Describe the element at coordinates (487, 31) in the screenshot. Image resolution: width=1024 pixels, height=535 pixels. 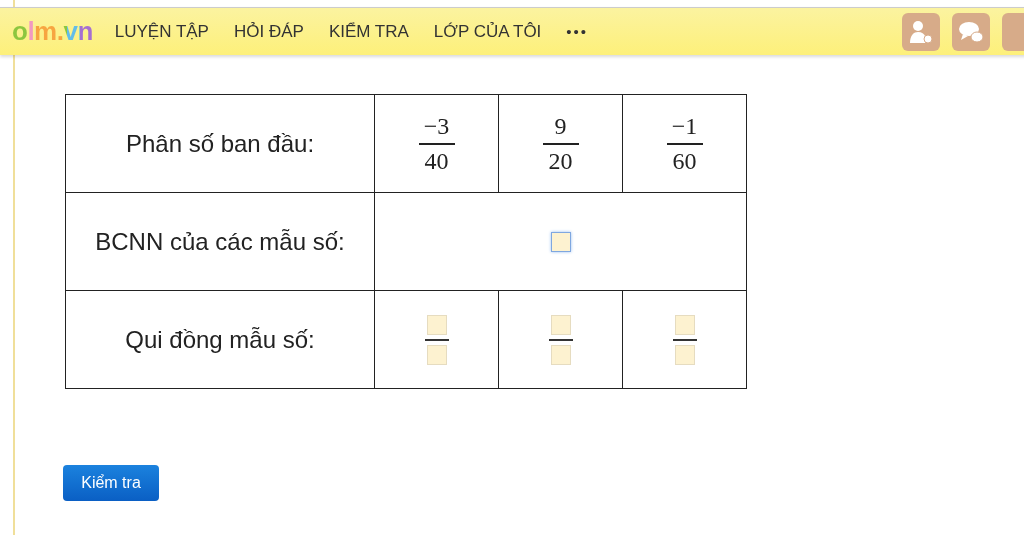
I see `nav-link: LỚP CỦA TÔI` at that location.